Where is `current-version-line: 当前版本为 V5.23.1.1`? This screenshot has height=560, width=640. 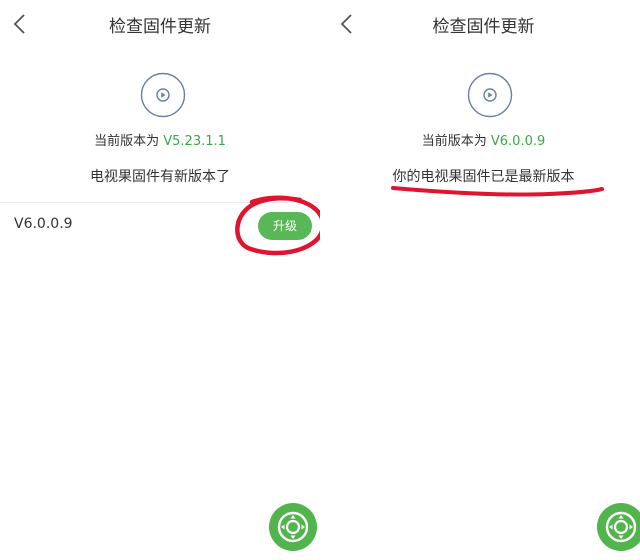 current-version-line: 当前版本为 V5.23.1.1 is located at coordinates (160, 139).